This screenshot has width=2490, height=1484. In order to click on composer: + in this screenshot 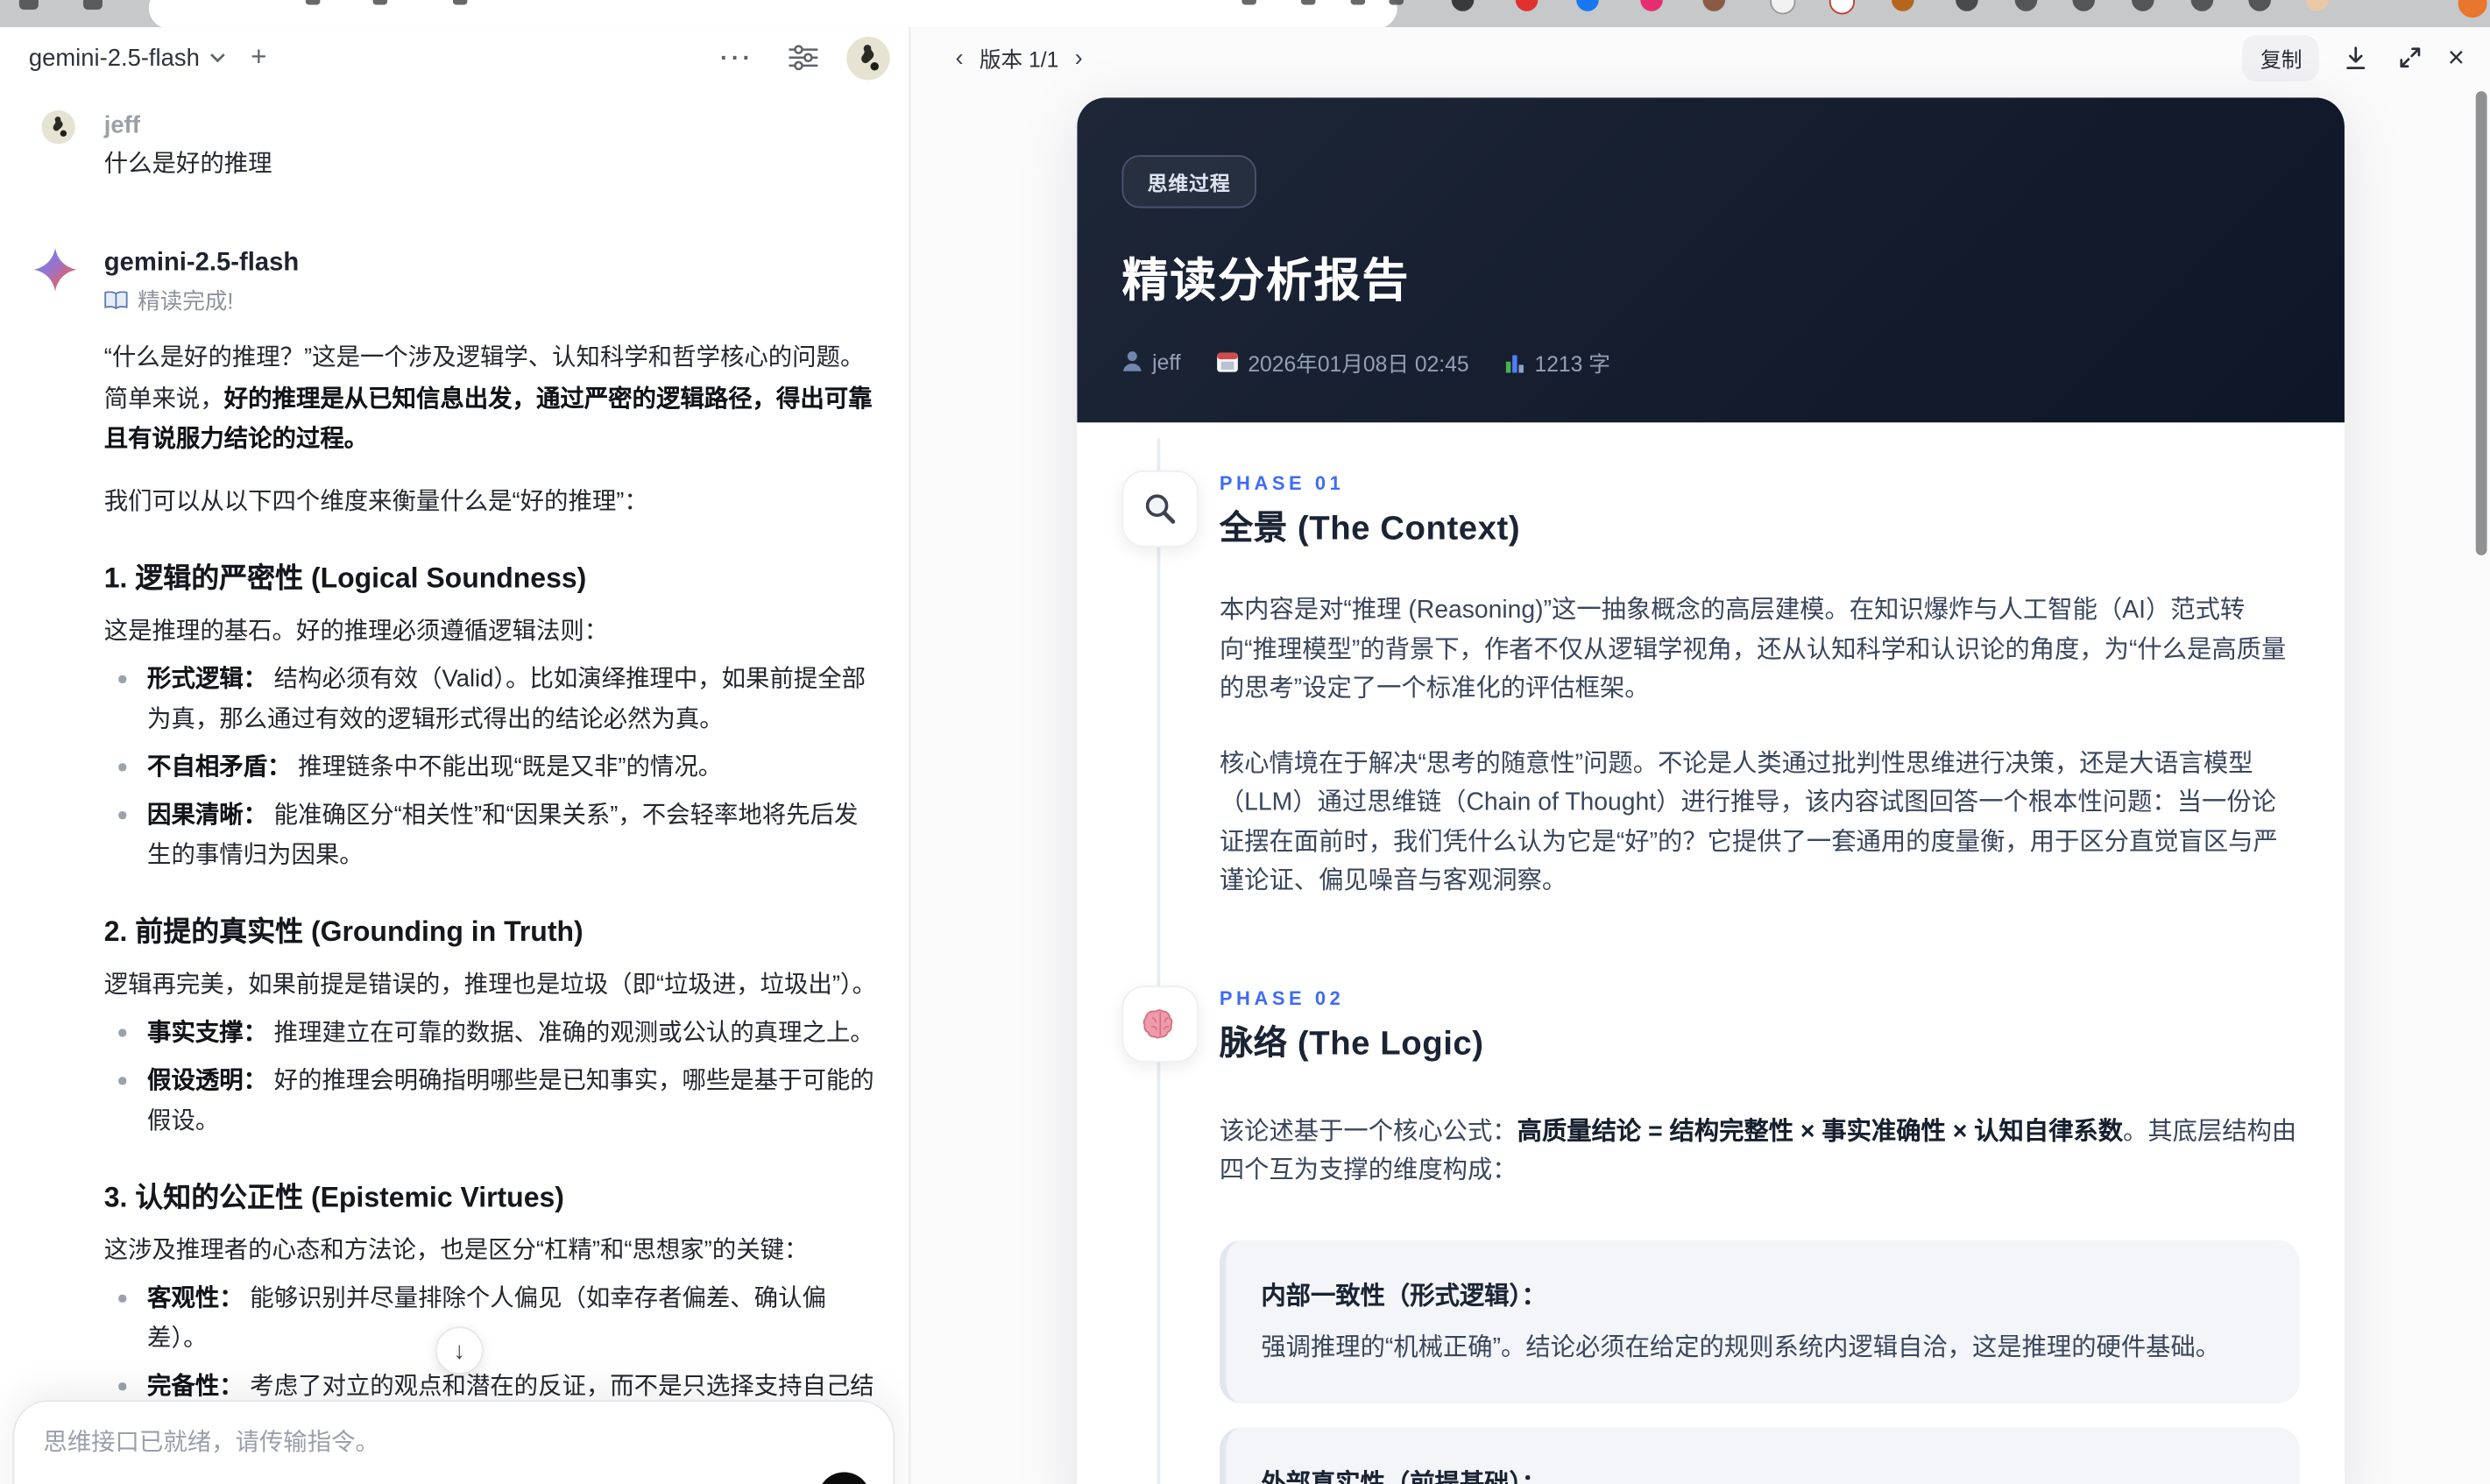, I will do `click(453, 1442)`.